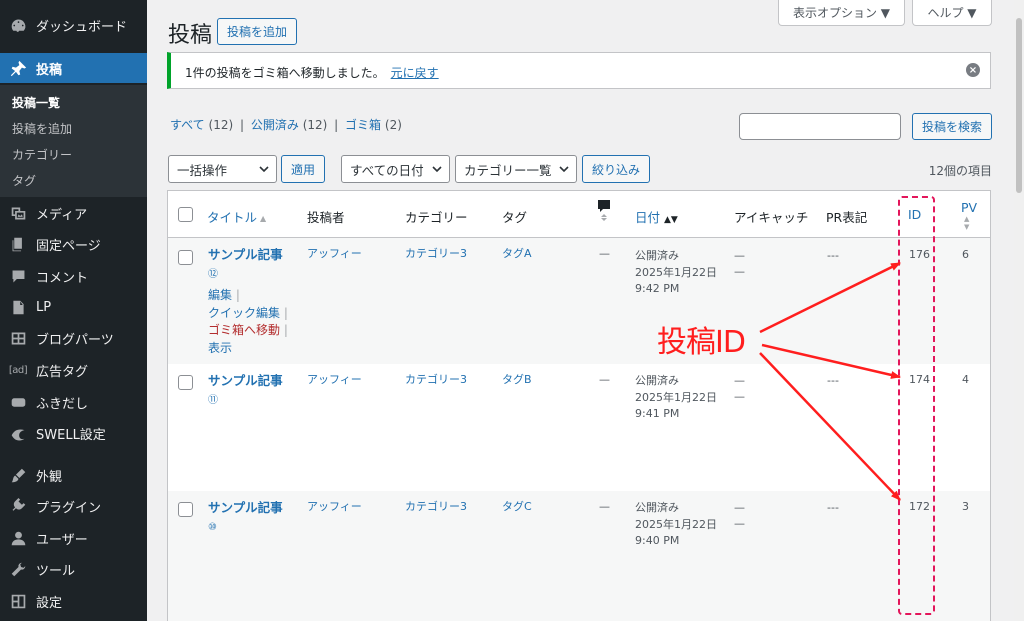  What do you see at coordinates (245, 380) in the screenshot?
I see `post-title-text: サンプル記事` at bounding box center [245, 380].